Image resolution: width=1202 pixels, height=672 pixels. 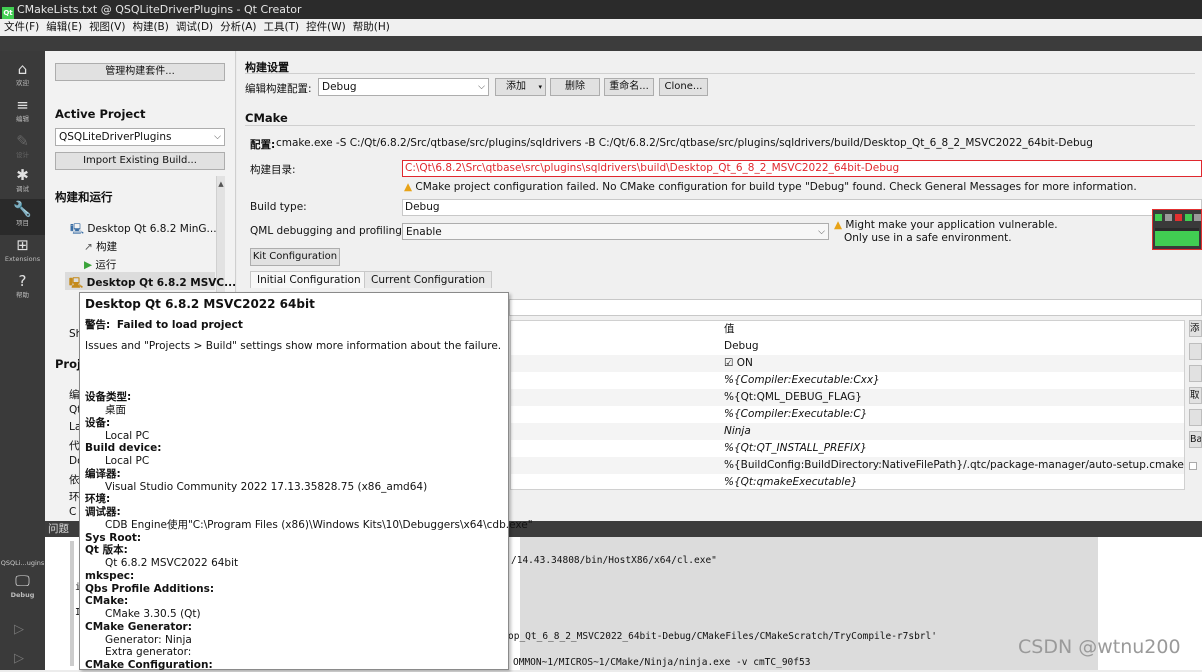 I want to click on wrench-icon: 🔧, so click(x=22, y=209).